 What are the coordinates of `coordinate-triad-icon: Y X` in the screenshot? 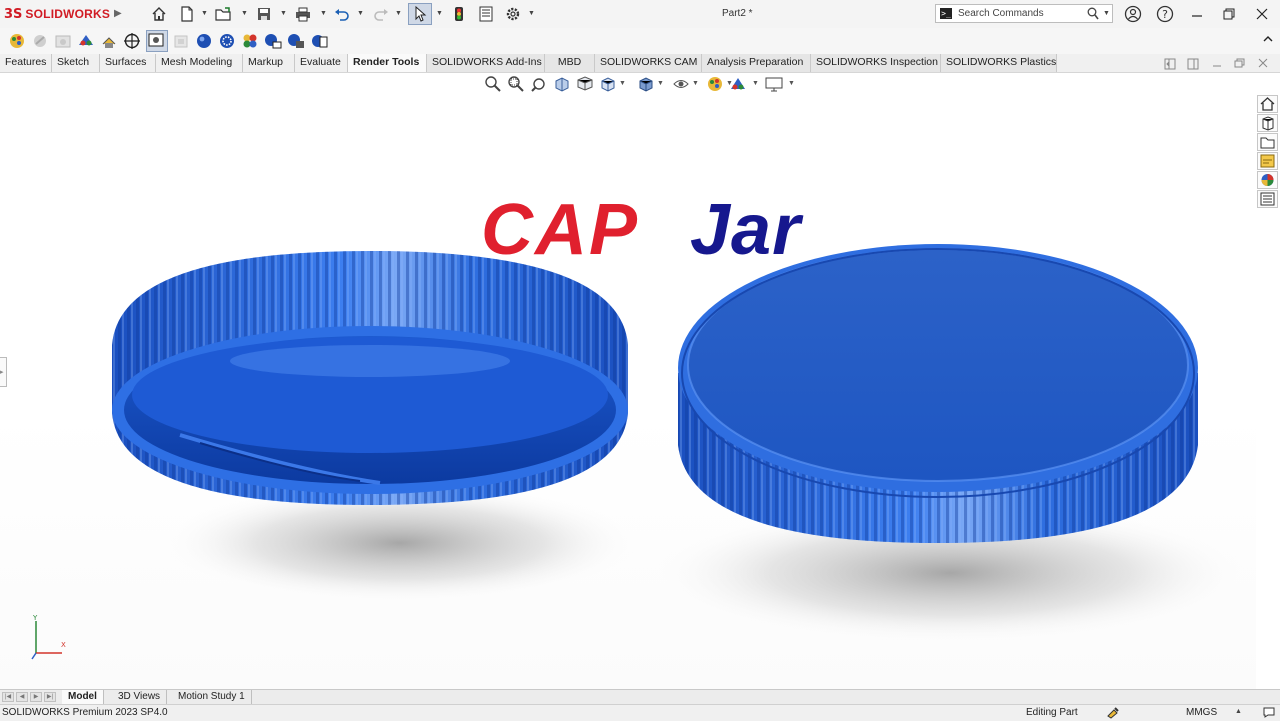 It's located at (48, 637).